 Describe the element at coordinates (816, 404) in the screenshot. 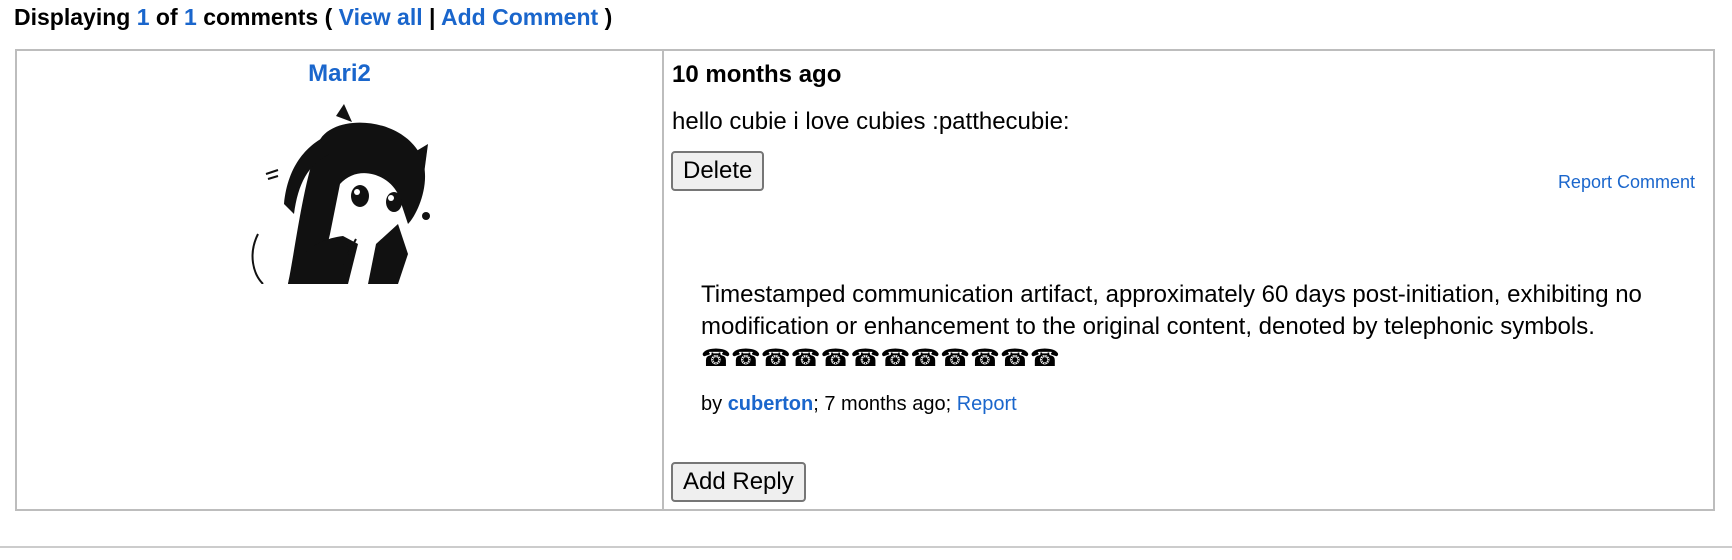

I see `reply-semicolon: ;` at that location.